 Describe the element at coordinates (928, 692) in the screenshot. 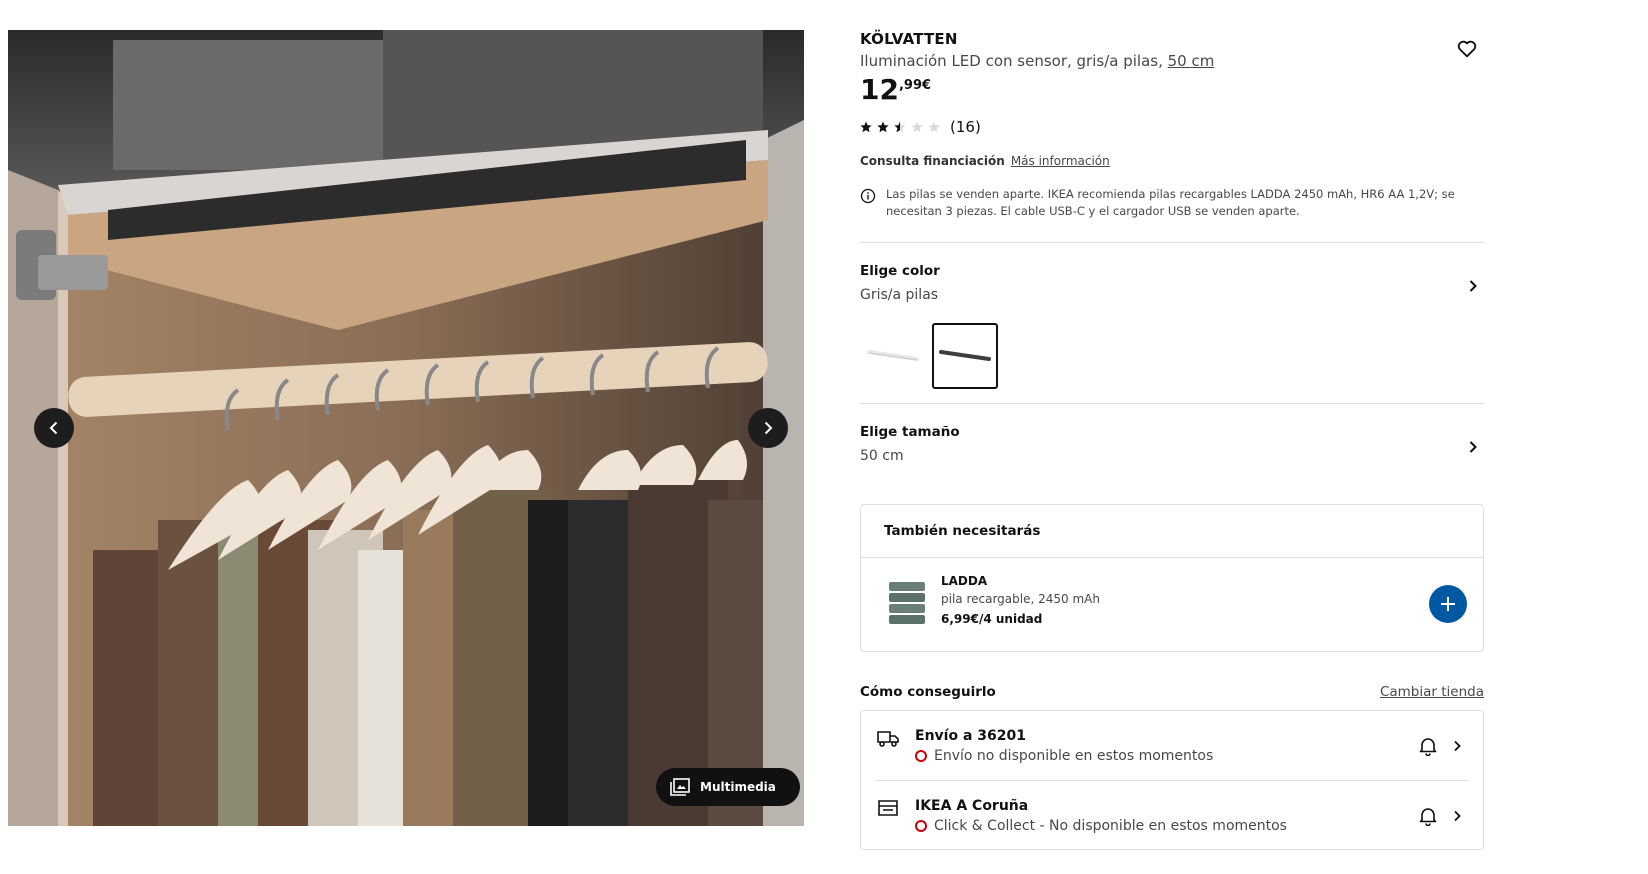

I see `how-to-get-title: Cómo conseguirlo` at that location.